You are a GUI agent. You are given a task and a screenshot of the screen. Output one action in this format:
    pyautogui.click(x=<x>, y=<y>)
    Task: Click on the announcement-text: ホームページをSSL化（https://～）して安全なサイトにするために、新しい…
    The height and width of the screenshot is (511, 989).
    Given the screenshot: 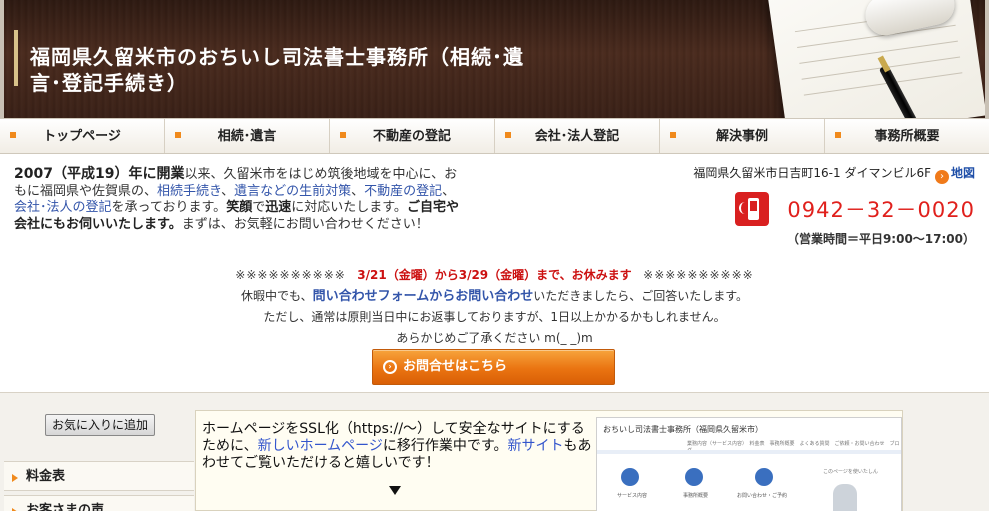 What is the action you would take?
    pyautogui.click(x=397, y=446)
    